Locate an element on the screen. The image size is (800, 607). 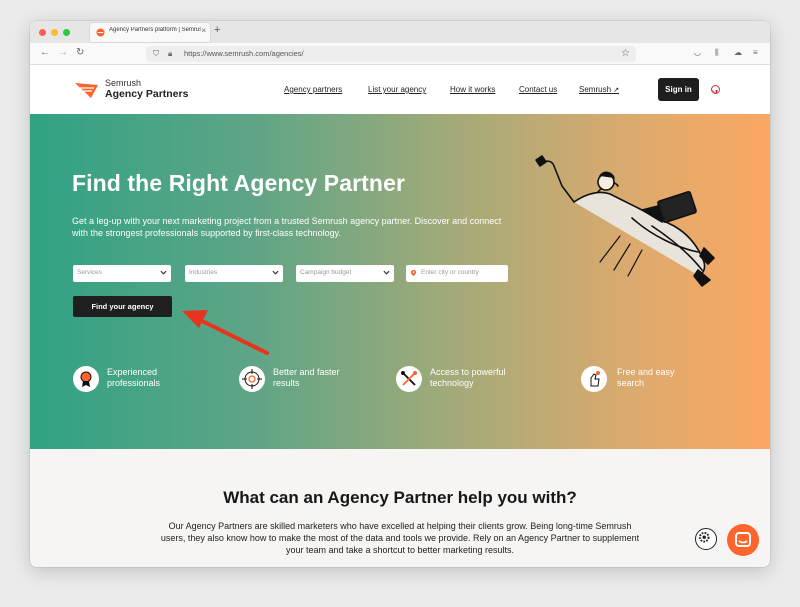
semrush-logo-icon is located at coordinates (87, 90).